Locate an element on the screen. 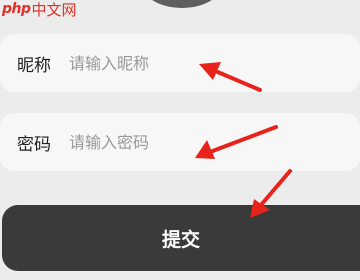 The width and height of the screenshot is (360, 280). watermark-text: 中文网 is located at coordinates (54, 9).